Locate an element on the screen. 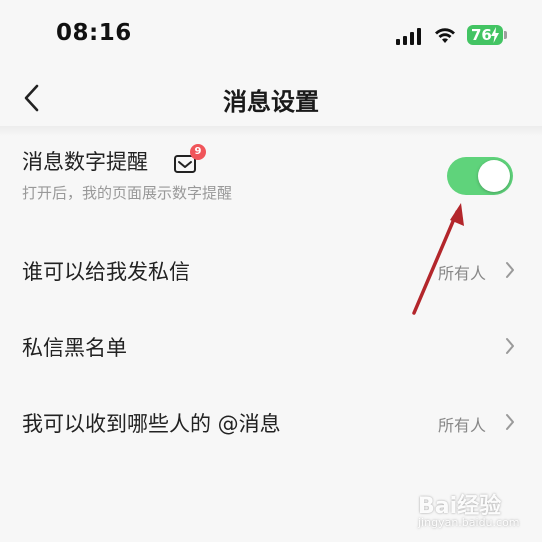 Image resolution: width=542 pixels, height=542 pixels. number-reminder-toggle is located at coordinates (480, 176).